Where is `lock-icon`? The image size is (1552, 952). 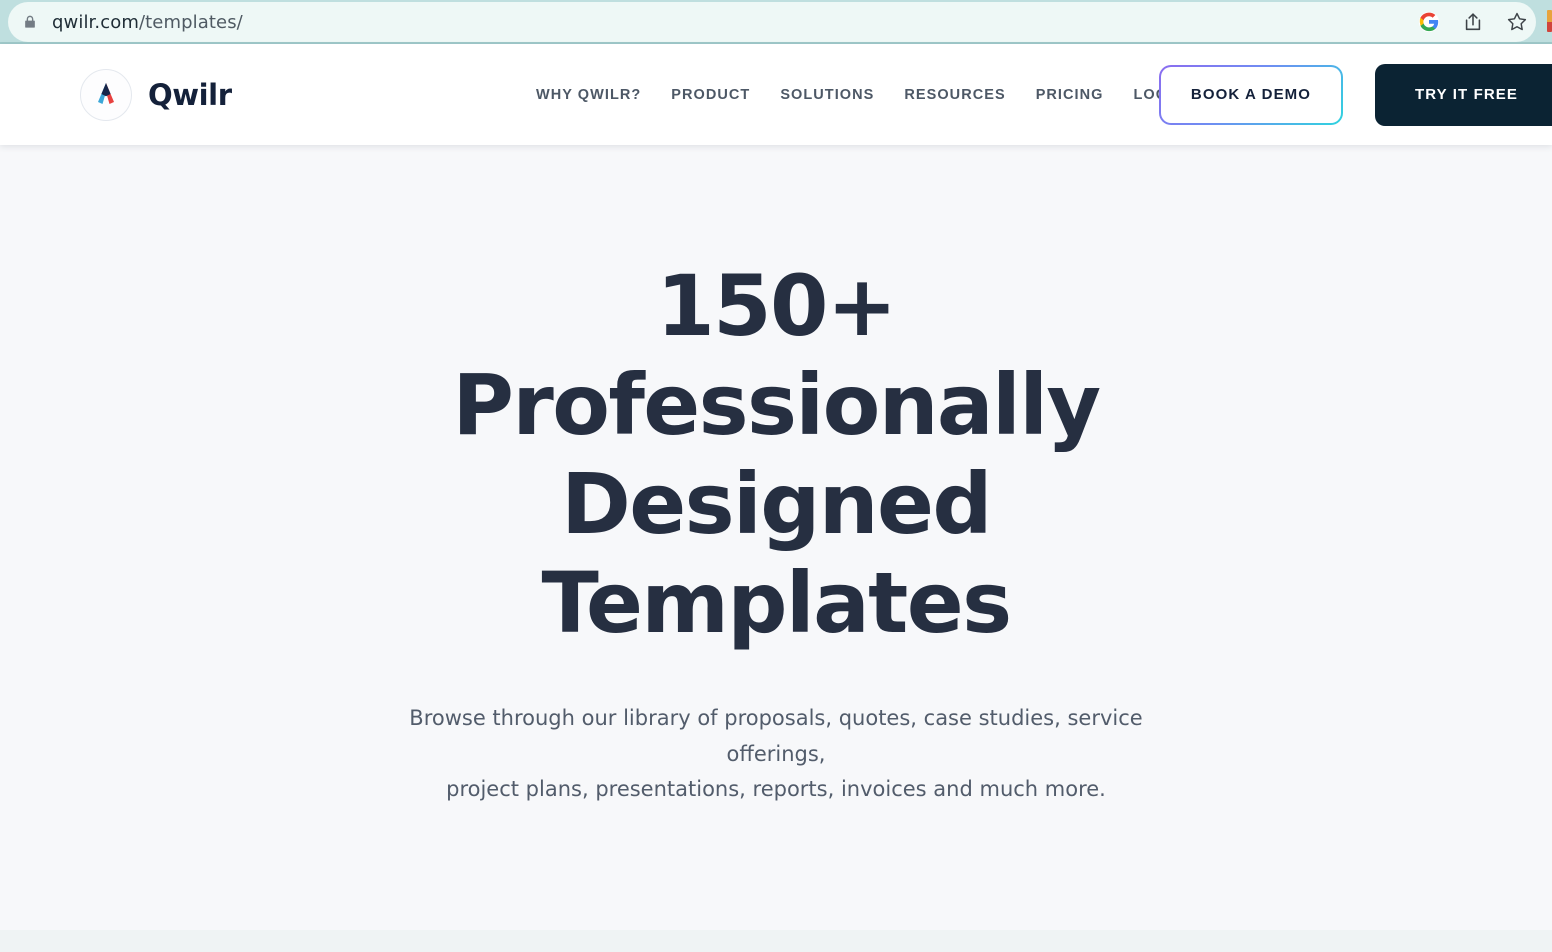
lock-icon is located at coordinates (30, 21).